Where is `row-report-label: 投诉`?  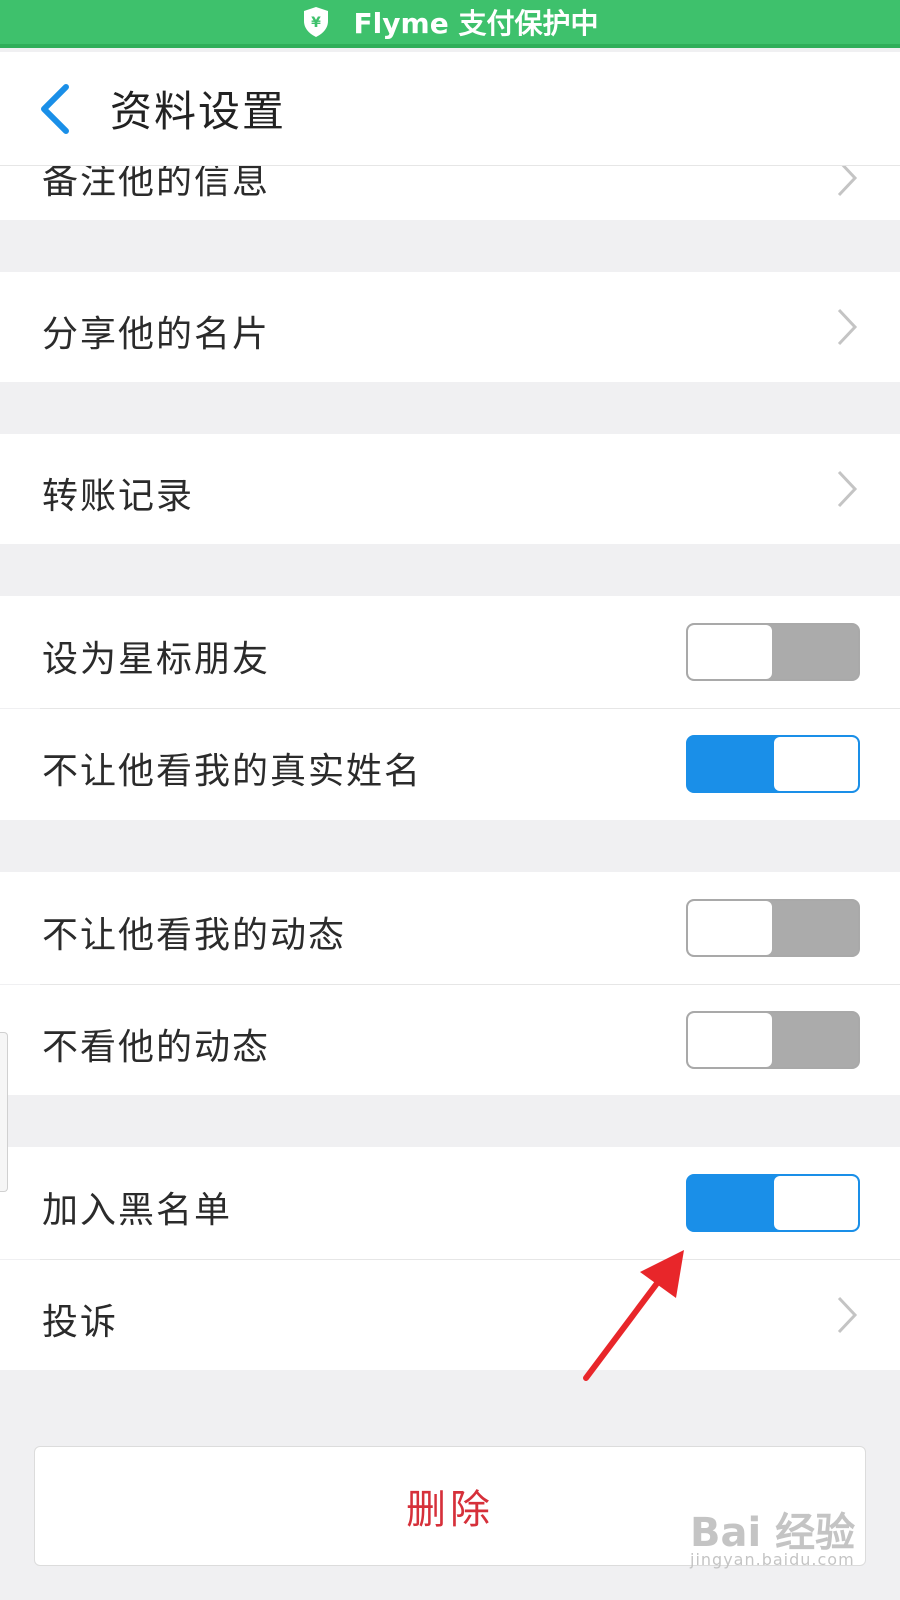 row-report-label: 投诉 is located at coordinates (80, 1322).